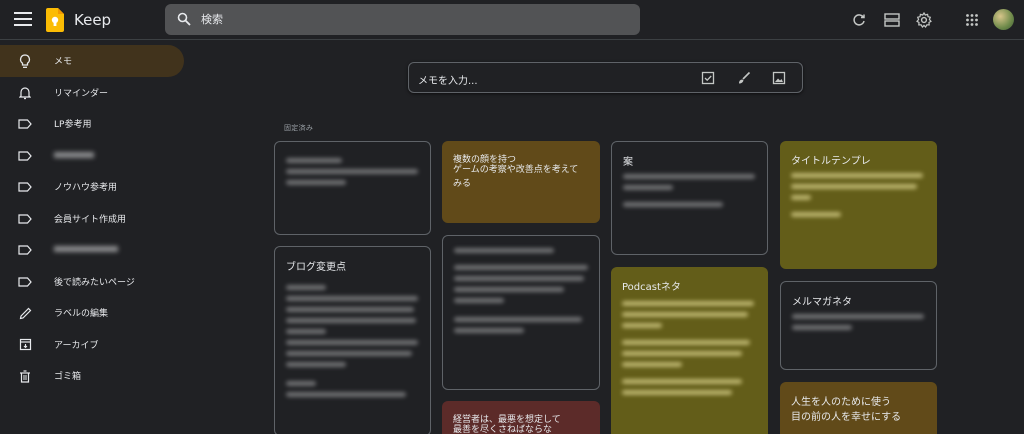 The width and height of the screenshot is (1024, 434). What do you see at coordinates (55, 20) in the screenshot?
I see `keep-logo-icon` at bounding box center [55, 20].